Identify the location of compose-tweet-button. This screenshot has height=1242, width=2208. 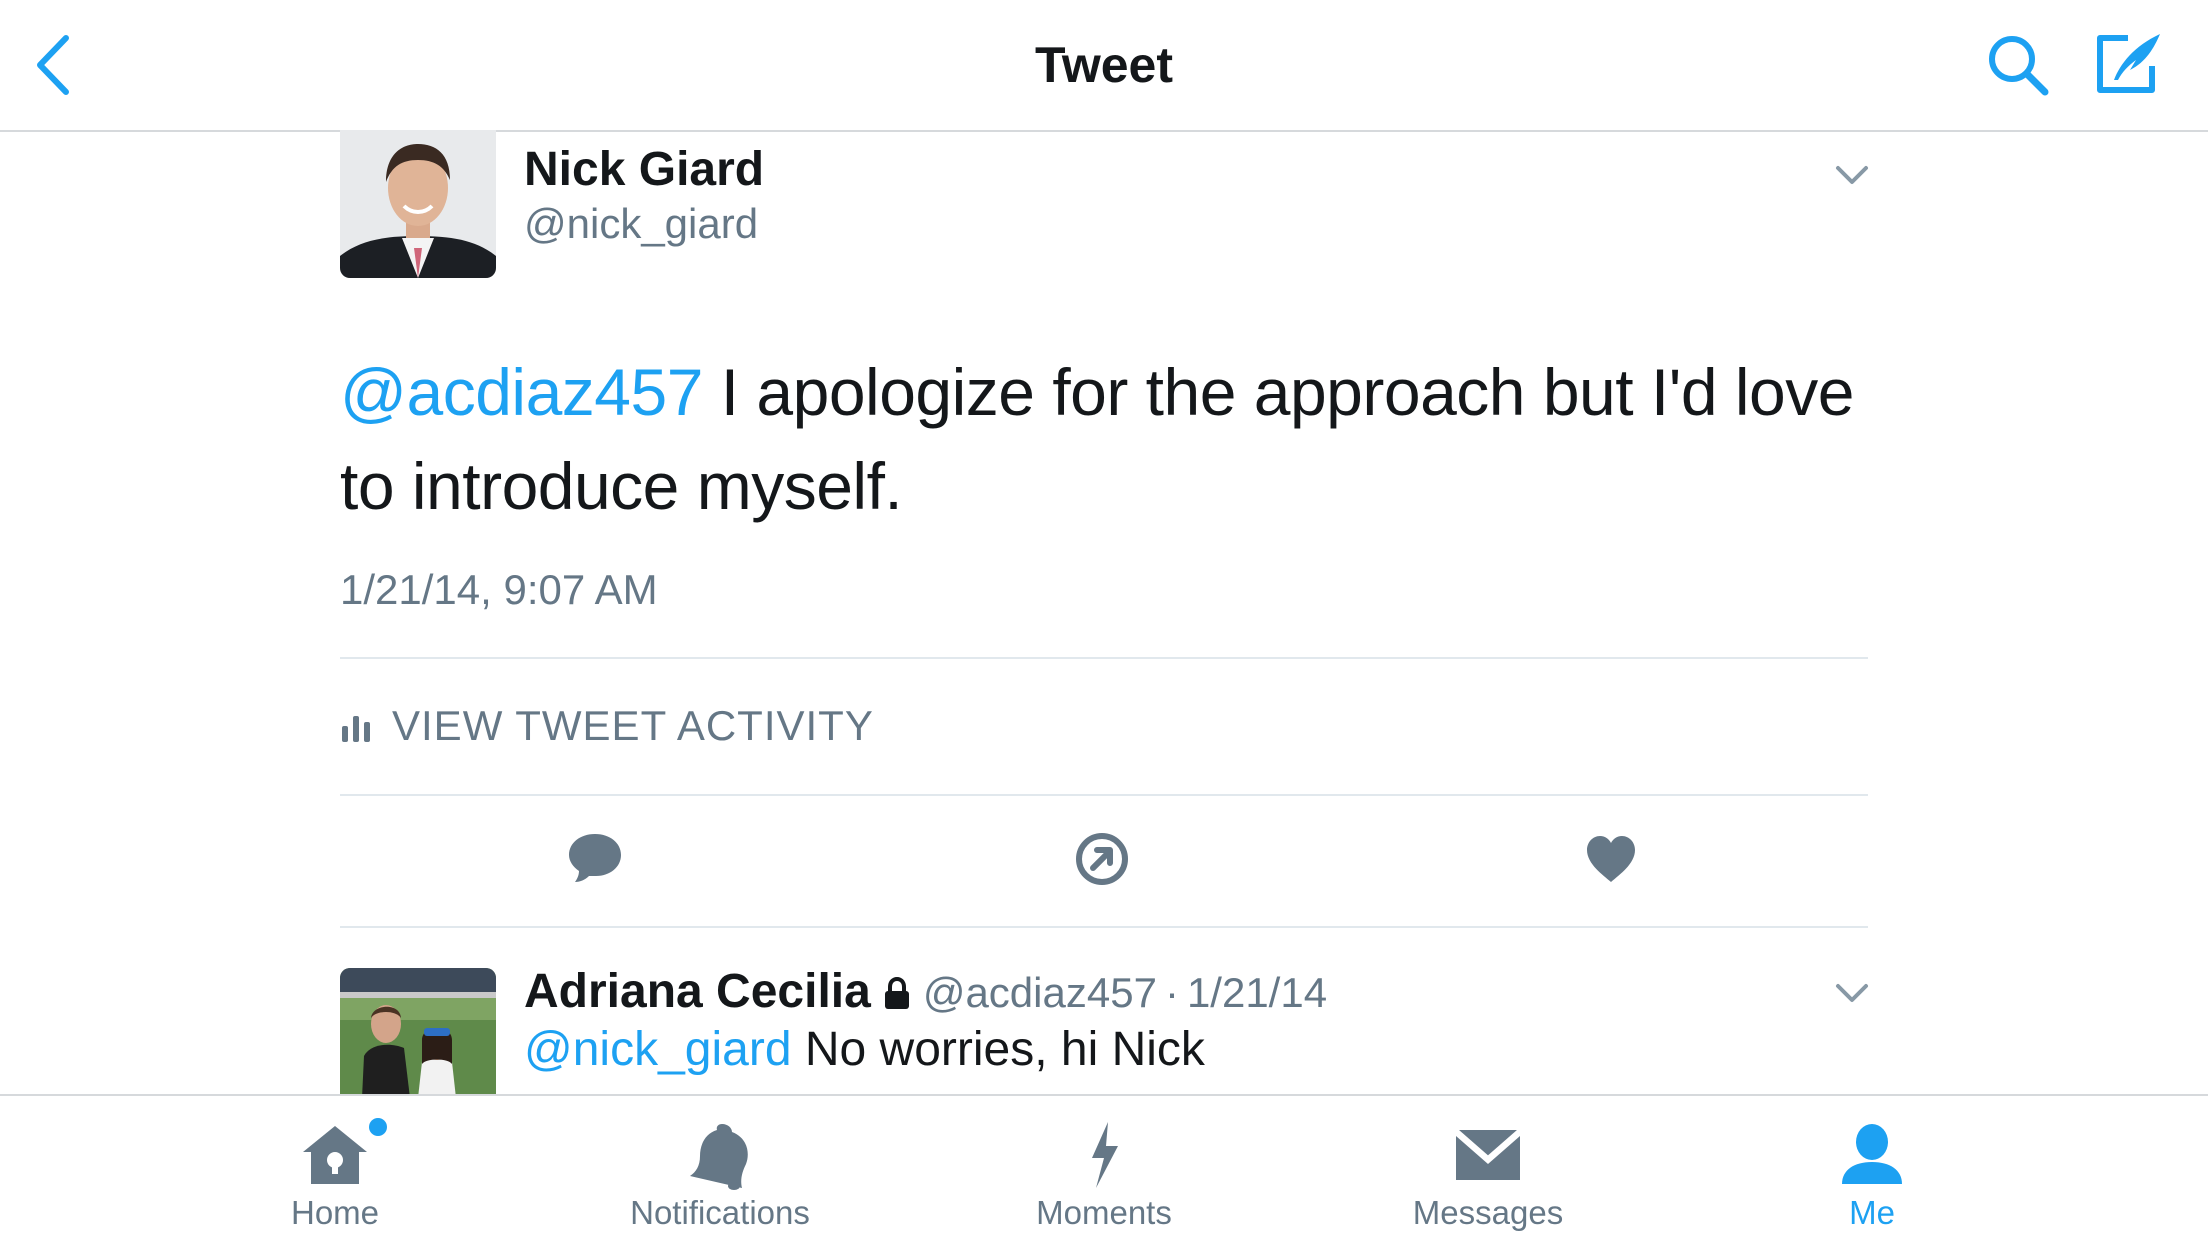
(2130, 63).